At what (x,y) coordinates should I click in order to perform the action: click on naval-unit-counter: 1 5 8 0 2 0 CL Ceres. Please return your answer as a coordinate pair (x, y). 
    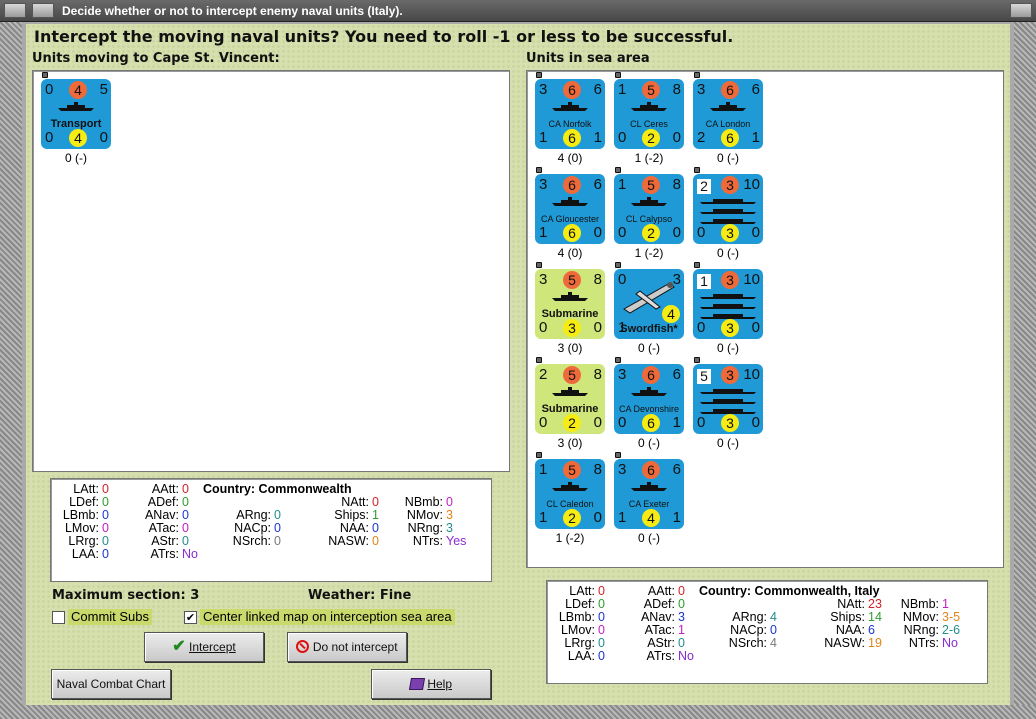
    Looking at the image, I should click on (649, 114).